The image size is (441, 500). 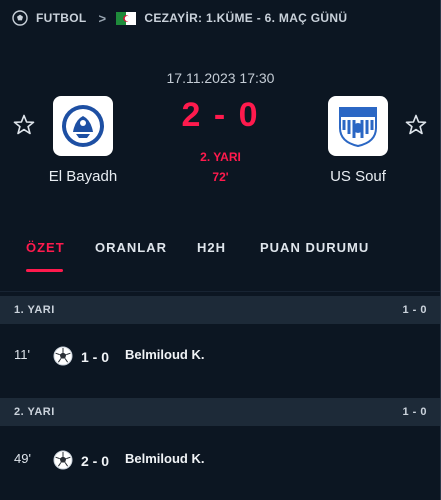 What do you see at coordinates (61, 18) in the screenshot?
I see `breadcrumb-sport-link: FUTBOL` at bounding box center [61, 18].